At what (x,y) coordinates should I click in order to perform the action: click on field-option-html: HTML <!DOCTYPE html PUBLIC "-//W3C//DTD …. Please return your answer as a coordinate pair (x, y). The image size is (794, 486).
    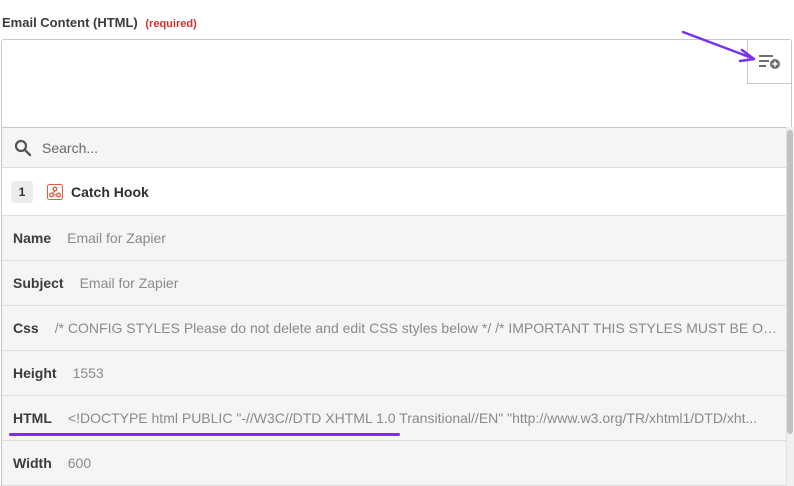
    Looking at the image, I should click on (394, 418).